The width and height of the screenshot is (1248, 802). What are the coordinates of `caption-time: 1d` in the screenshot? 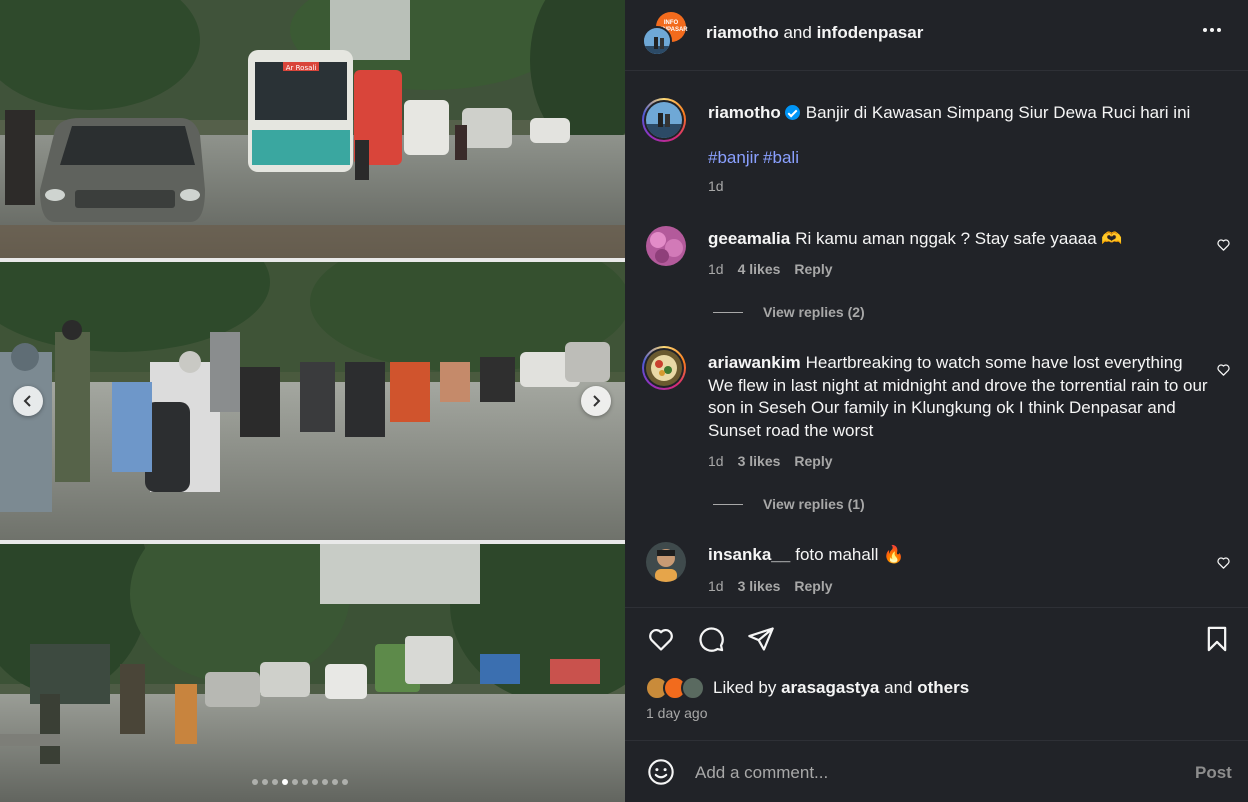 It's located at (716, 186).